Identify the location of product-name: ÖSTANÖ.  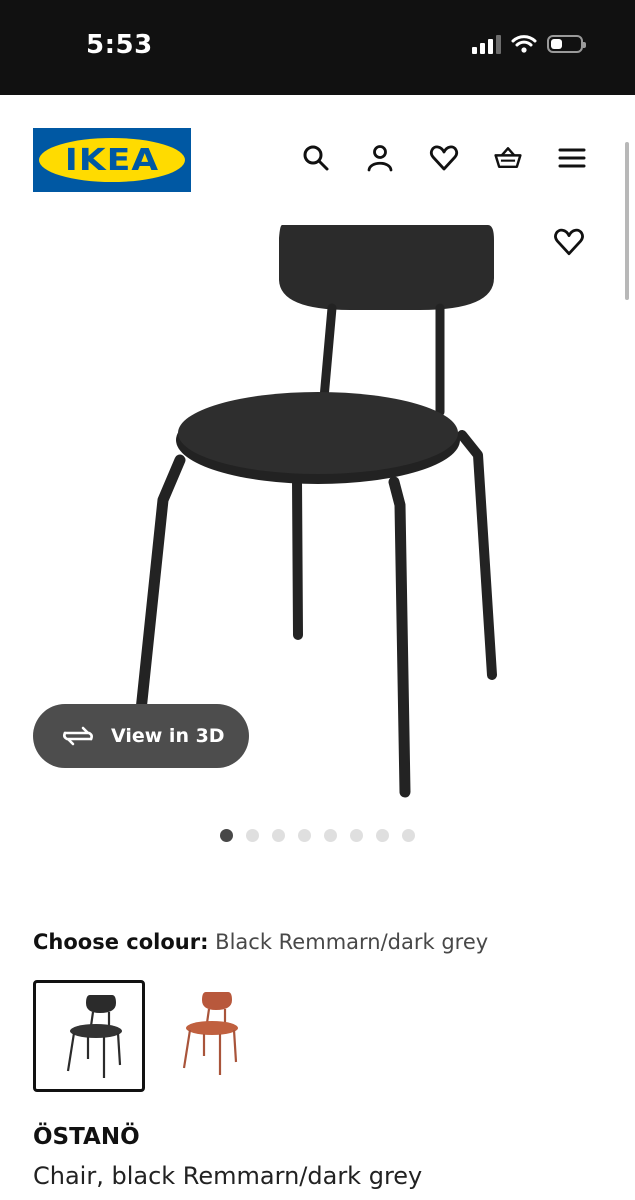
(86, 1137).